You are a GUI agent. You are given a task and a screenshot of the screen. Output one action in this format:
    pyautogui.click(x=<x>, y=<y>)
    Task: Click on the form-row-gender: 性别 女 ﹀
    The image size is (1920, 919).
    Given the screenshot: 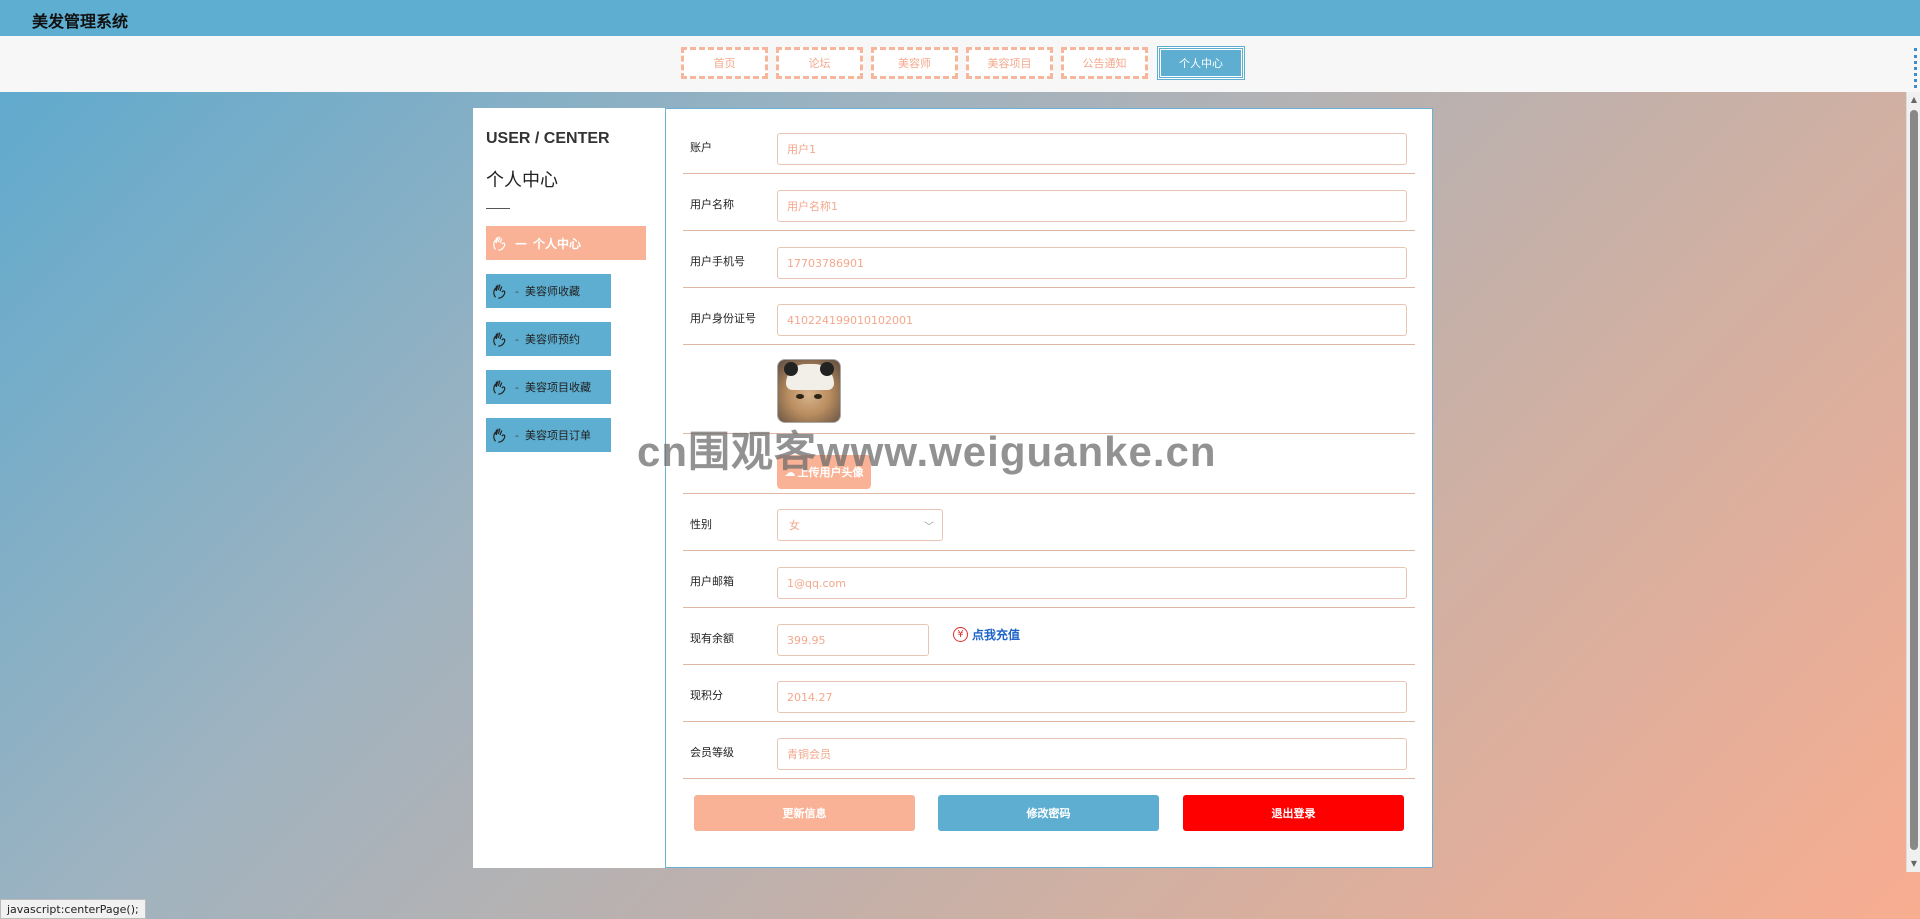 What is the action you would take?
    pyautogui.click(x=1049, y=522)
    